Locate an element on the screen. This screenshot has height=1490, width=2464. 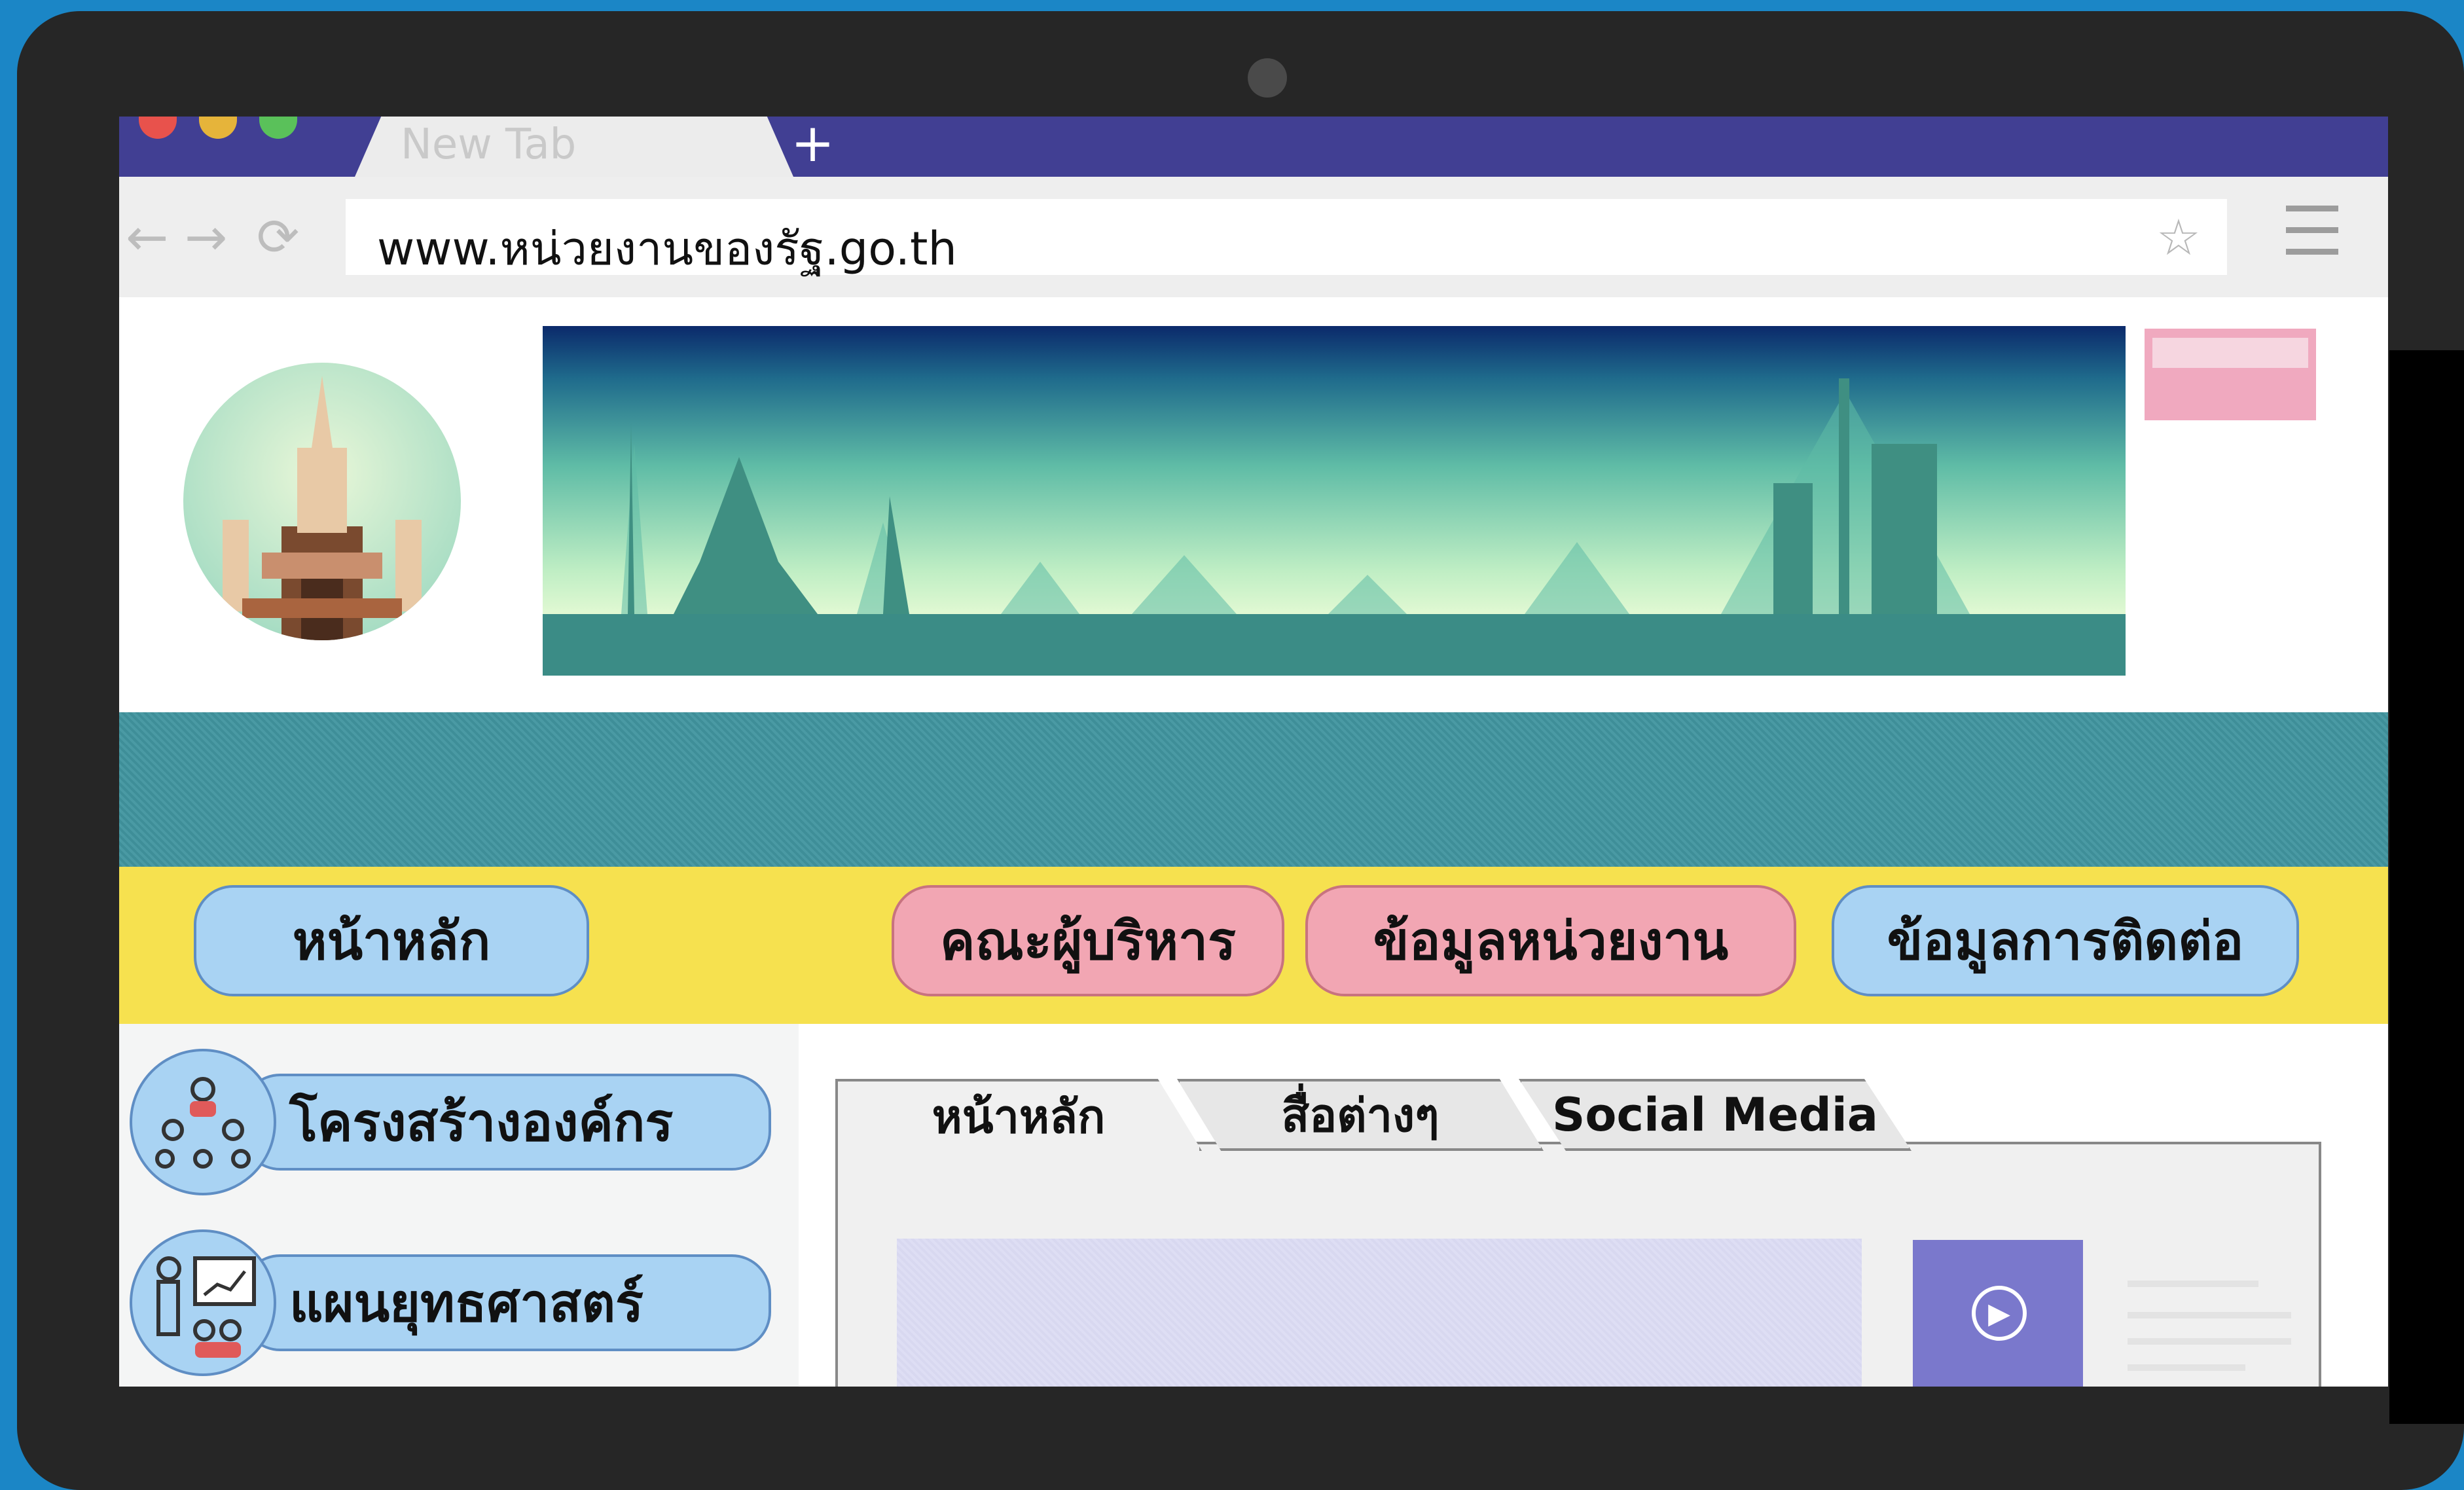
language-switch-box is located at coordinates (2230, 374).